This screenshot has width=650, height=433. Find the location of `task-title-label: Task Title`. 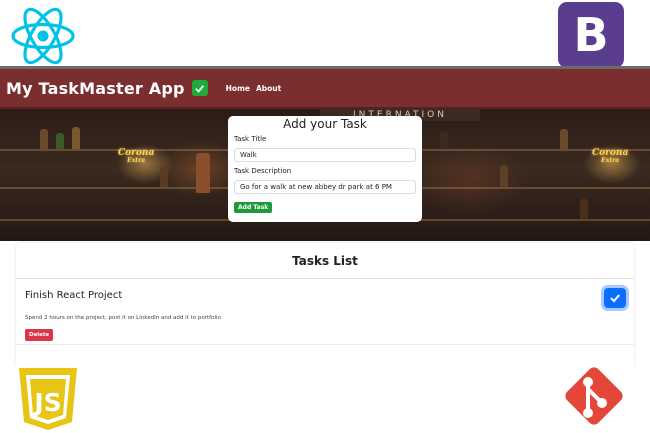

task-title-label: Task Title is located at coordinates (250, 139).